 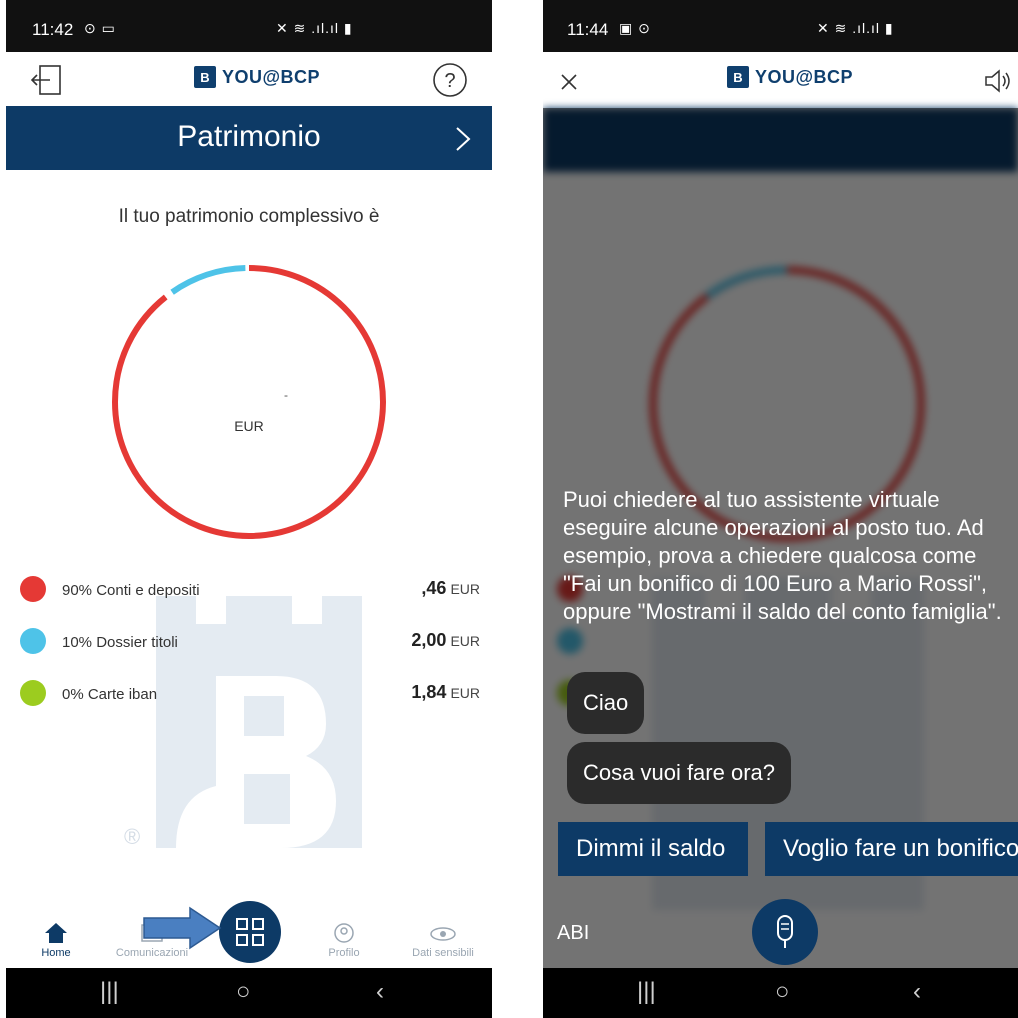 I want to click on app-bar: B YOU@BCP ?, so click(x=249, y=80).